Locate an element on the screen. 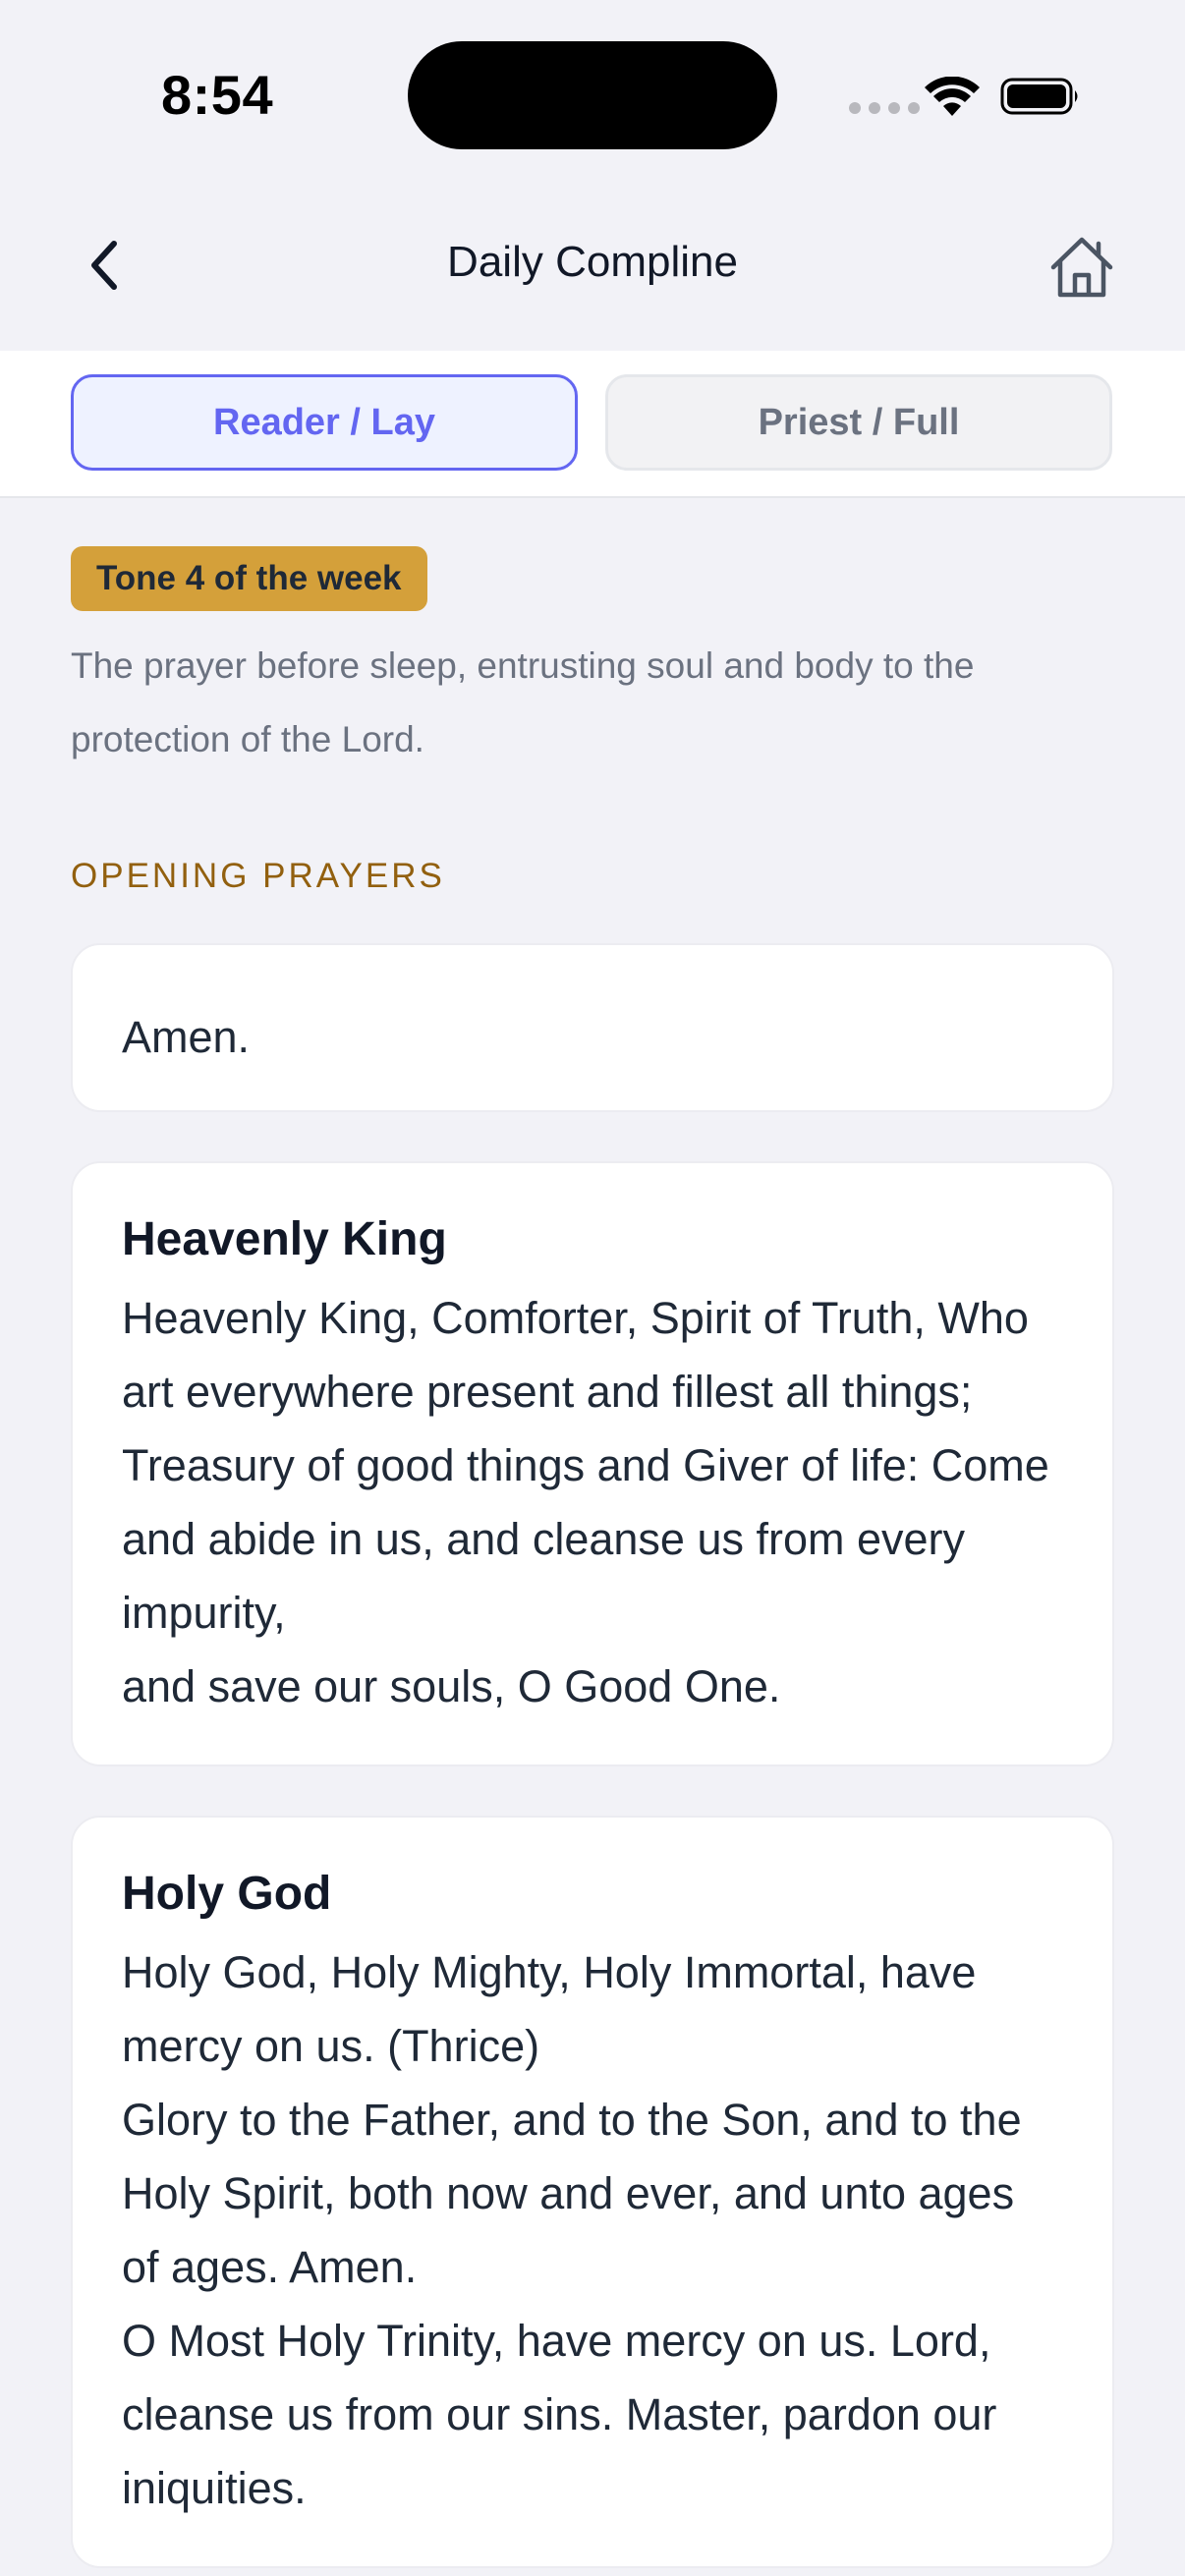  prayer-title: Heavenly King is located at coordinates (285, 1239).